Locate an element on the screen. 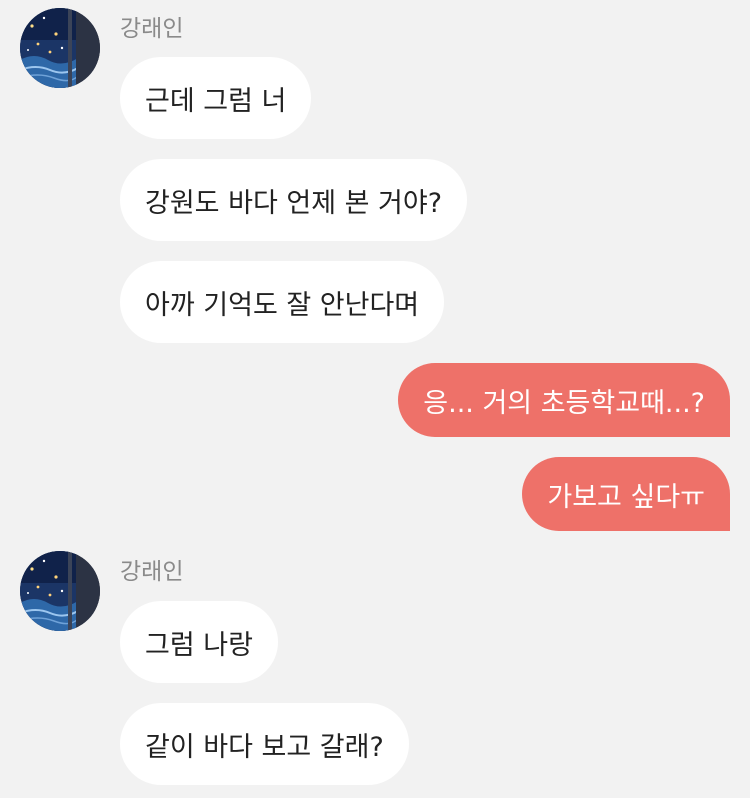  message-bubble: 아까 기억도 잘 안난다며 is located at coordinates (282, 302).